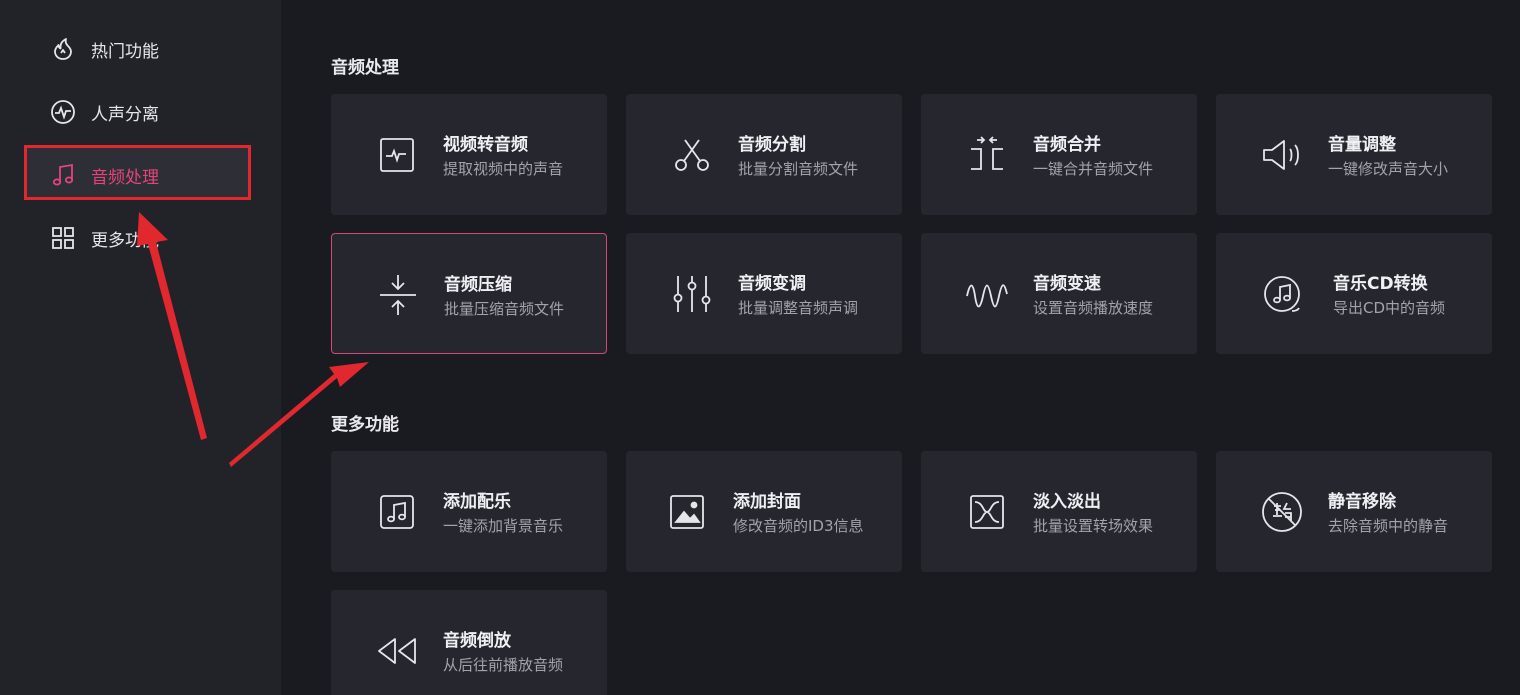 This screenshot has height=695, width=1520. Describe the element at coordinates (1067, 145) in the screenshot. I see `card-title: 音频合并` at that location.